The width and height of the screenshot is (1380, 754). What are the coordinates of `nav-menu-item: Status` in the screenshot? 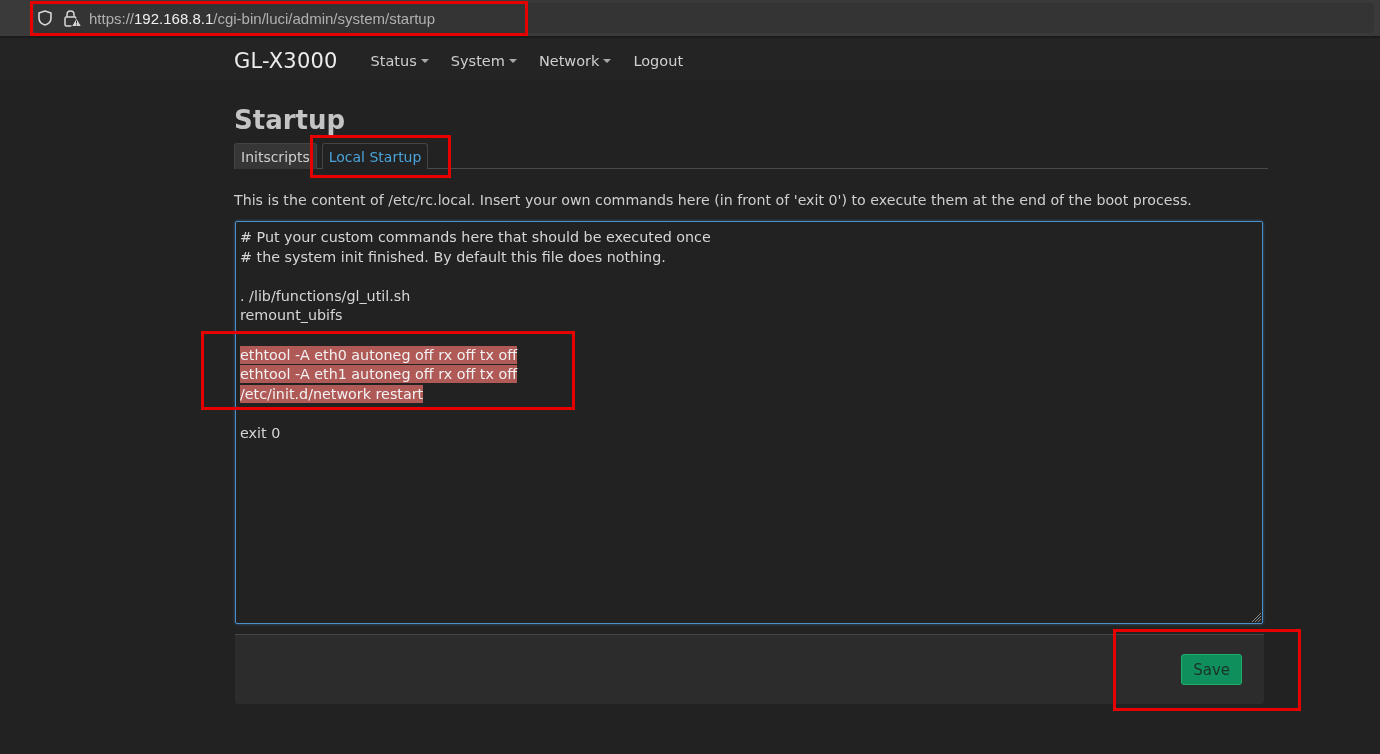 It's located at (399, 60).